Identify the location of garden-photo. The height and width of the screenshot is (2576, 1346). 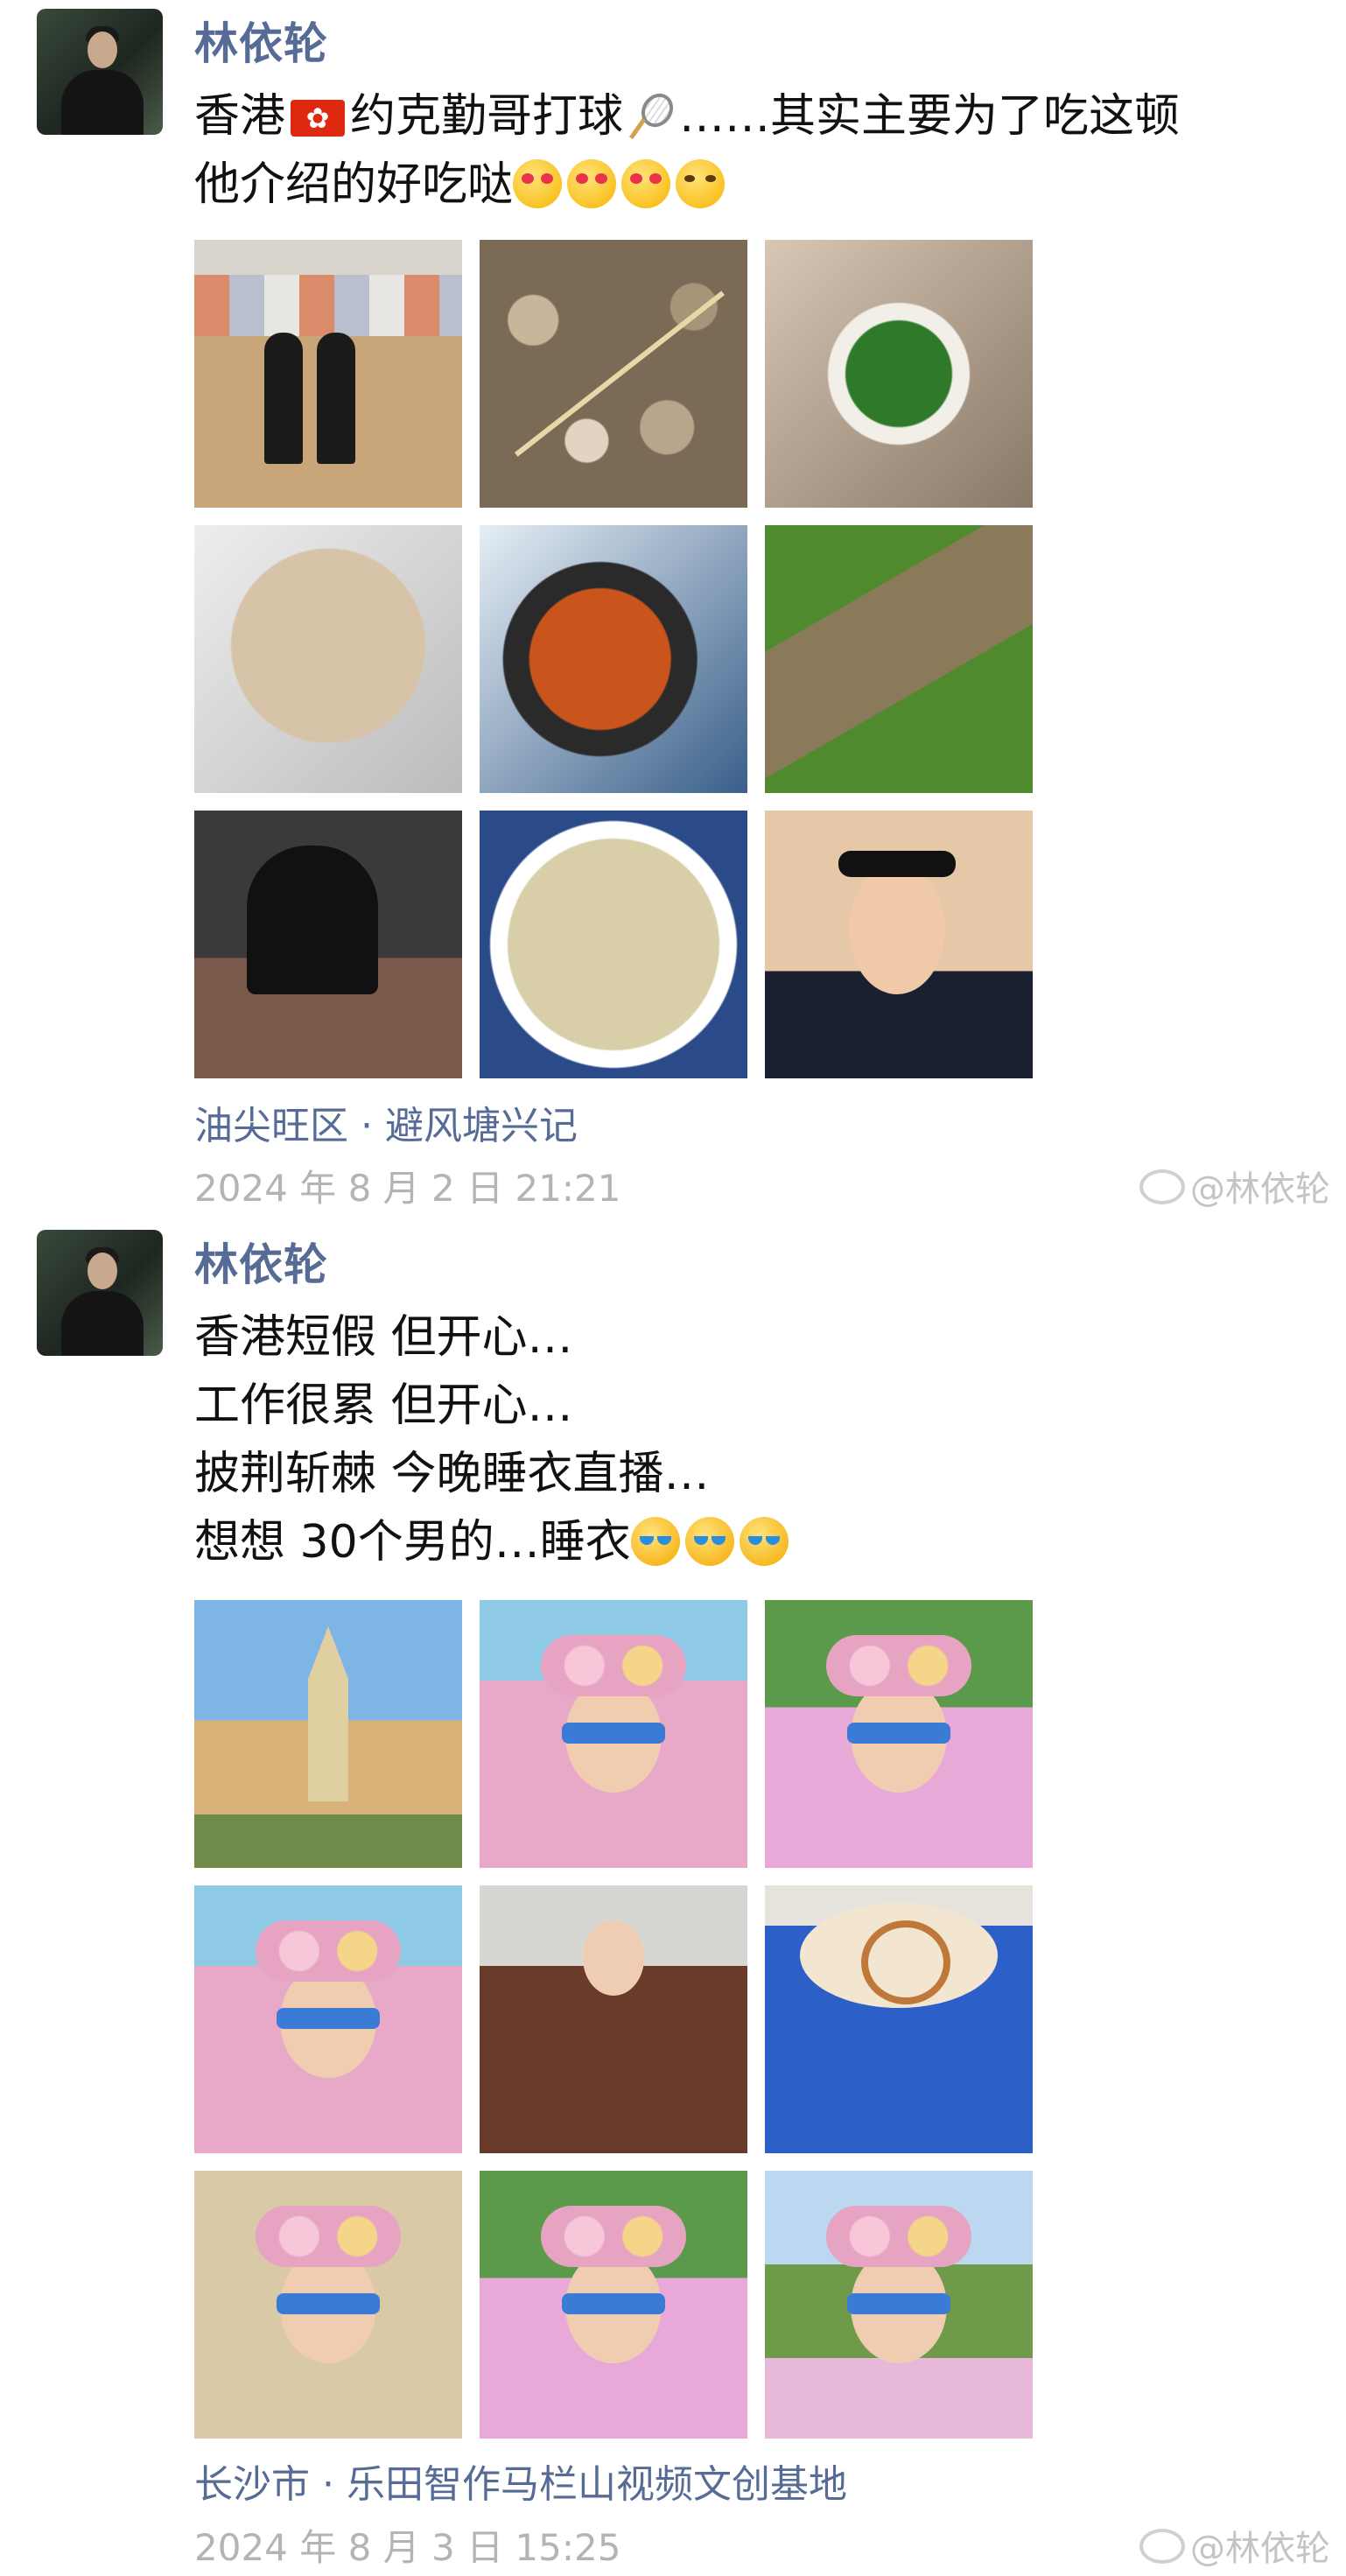
(899, 2305).